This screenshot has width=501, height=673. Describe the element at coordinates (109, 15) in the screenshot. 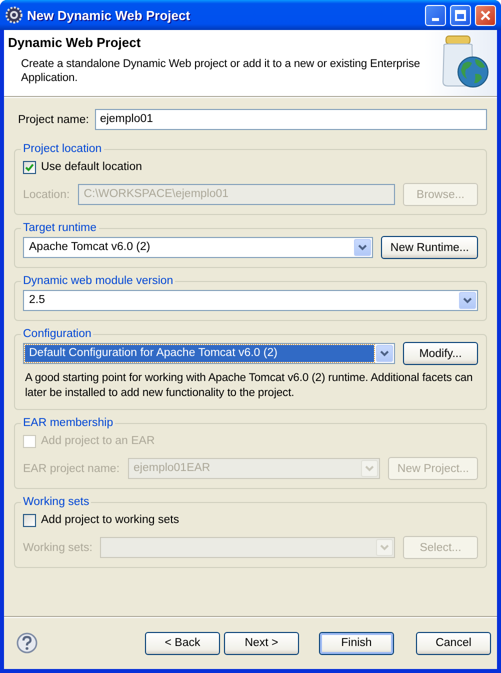

I see `window-title: New Dynamic Web Project` at that location.